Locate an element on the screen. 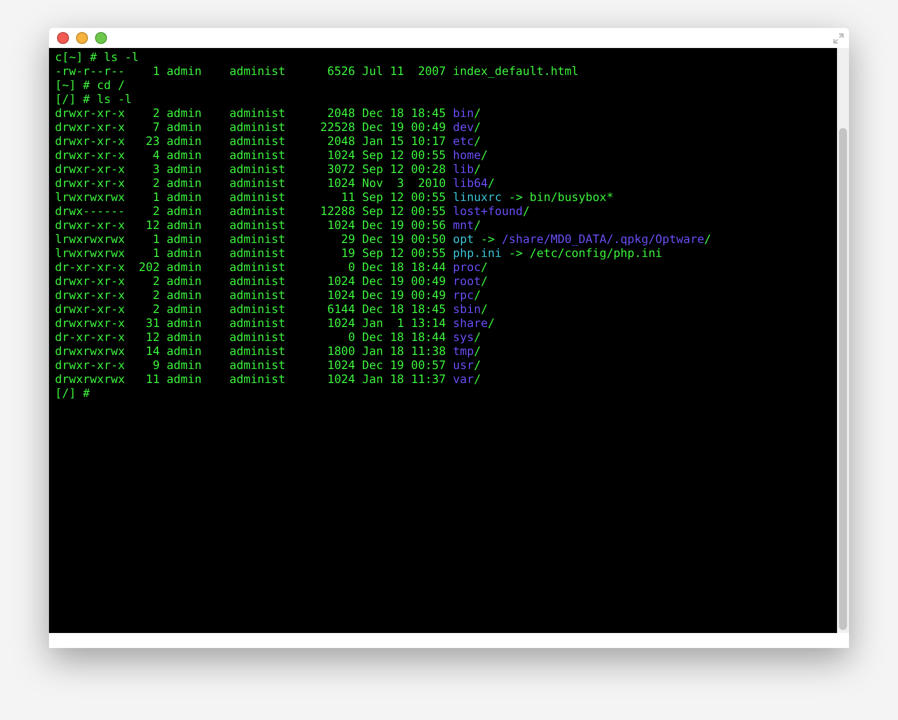 The image size is (898, 720). terminal-line: drwxr-xr-x 23 admin administ 2048 Jan 15 10:17 etc/ is located at coordinates (268, 141).